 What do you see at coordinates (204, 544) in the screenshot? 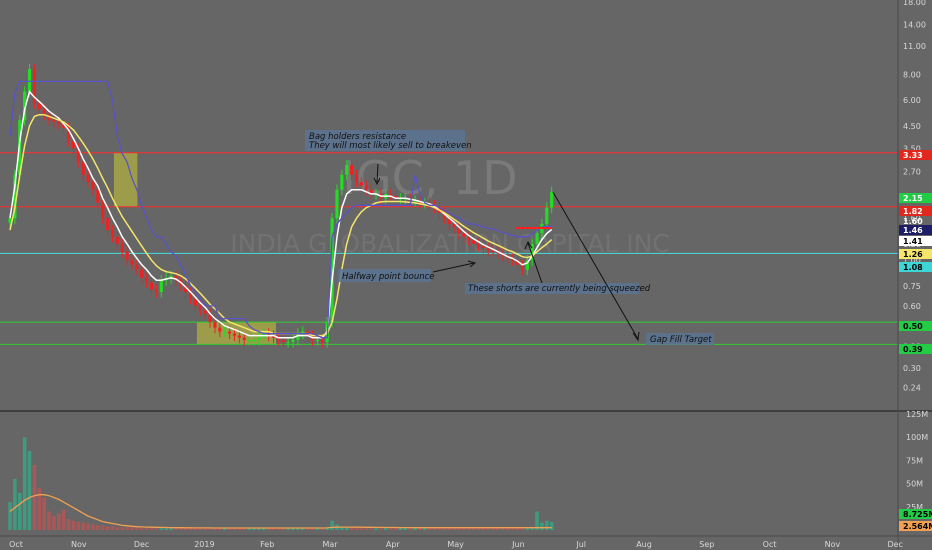
I see `time-tick-label: 2019` at bounding box center [204, 544].